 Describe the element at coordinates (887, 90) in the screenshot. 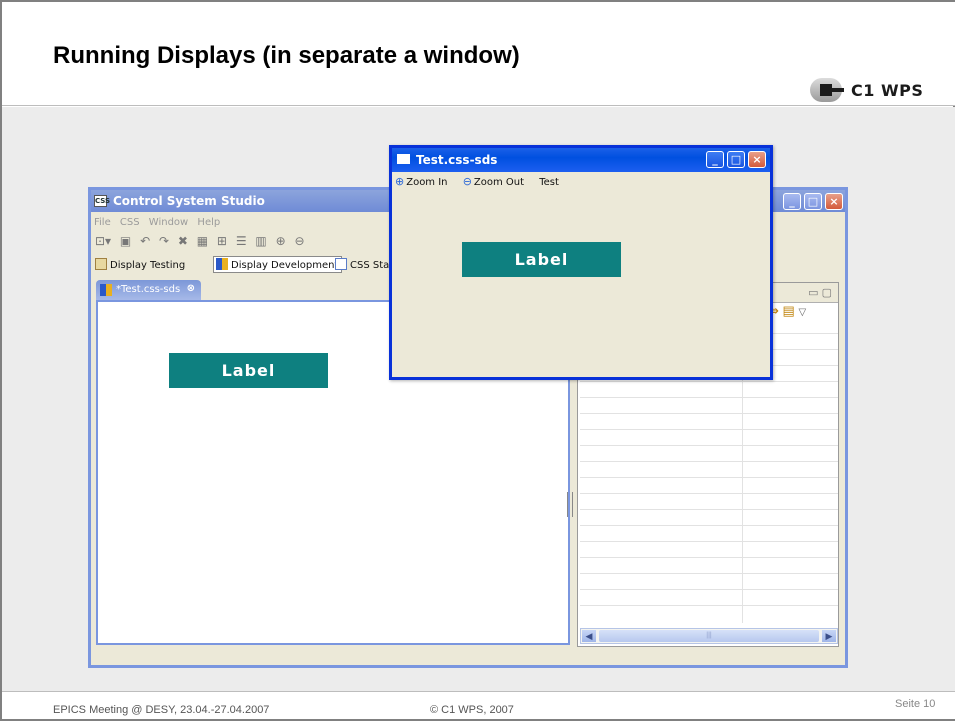

I see `logo-text: C1 WPS` at that location.